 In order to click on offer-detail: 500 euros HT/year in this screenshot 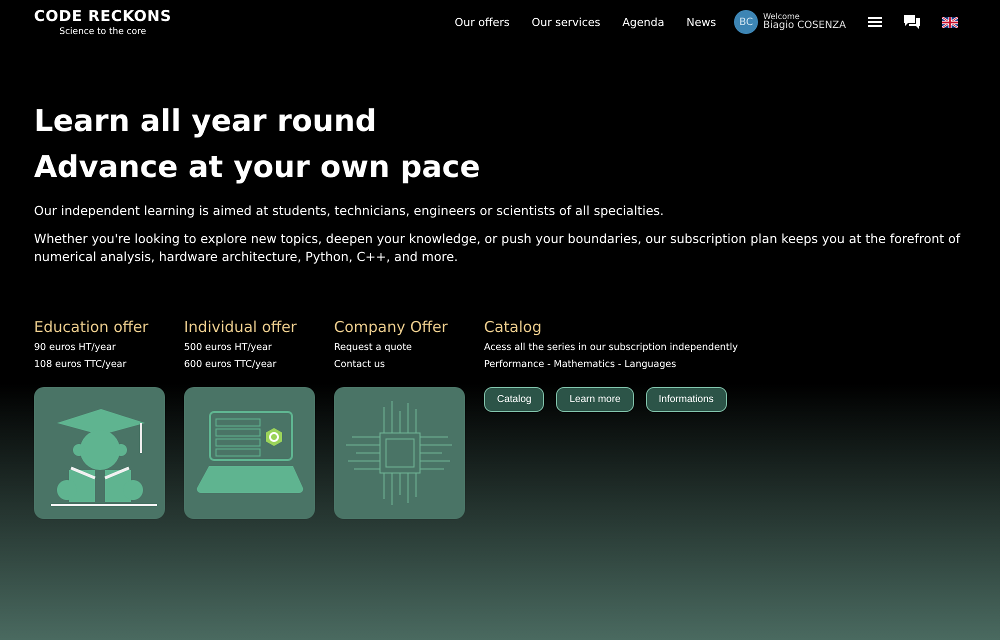, I will do `click(228, 348)`.